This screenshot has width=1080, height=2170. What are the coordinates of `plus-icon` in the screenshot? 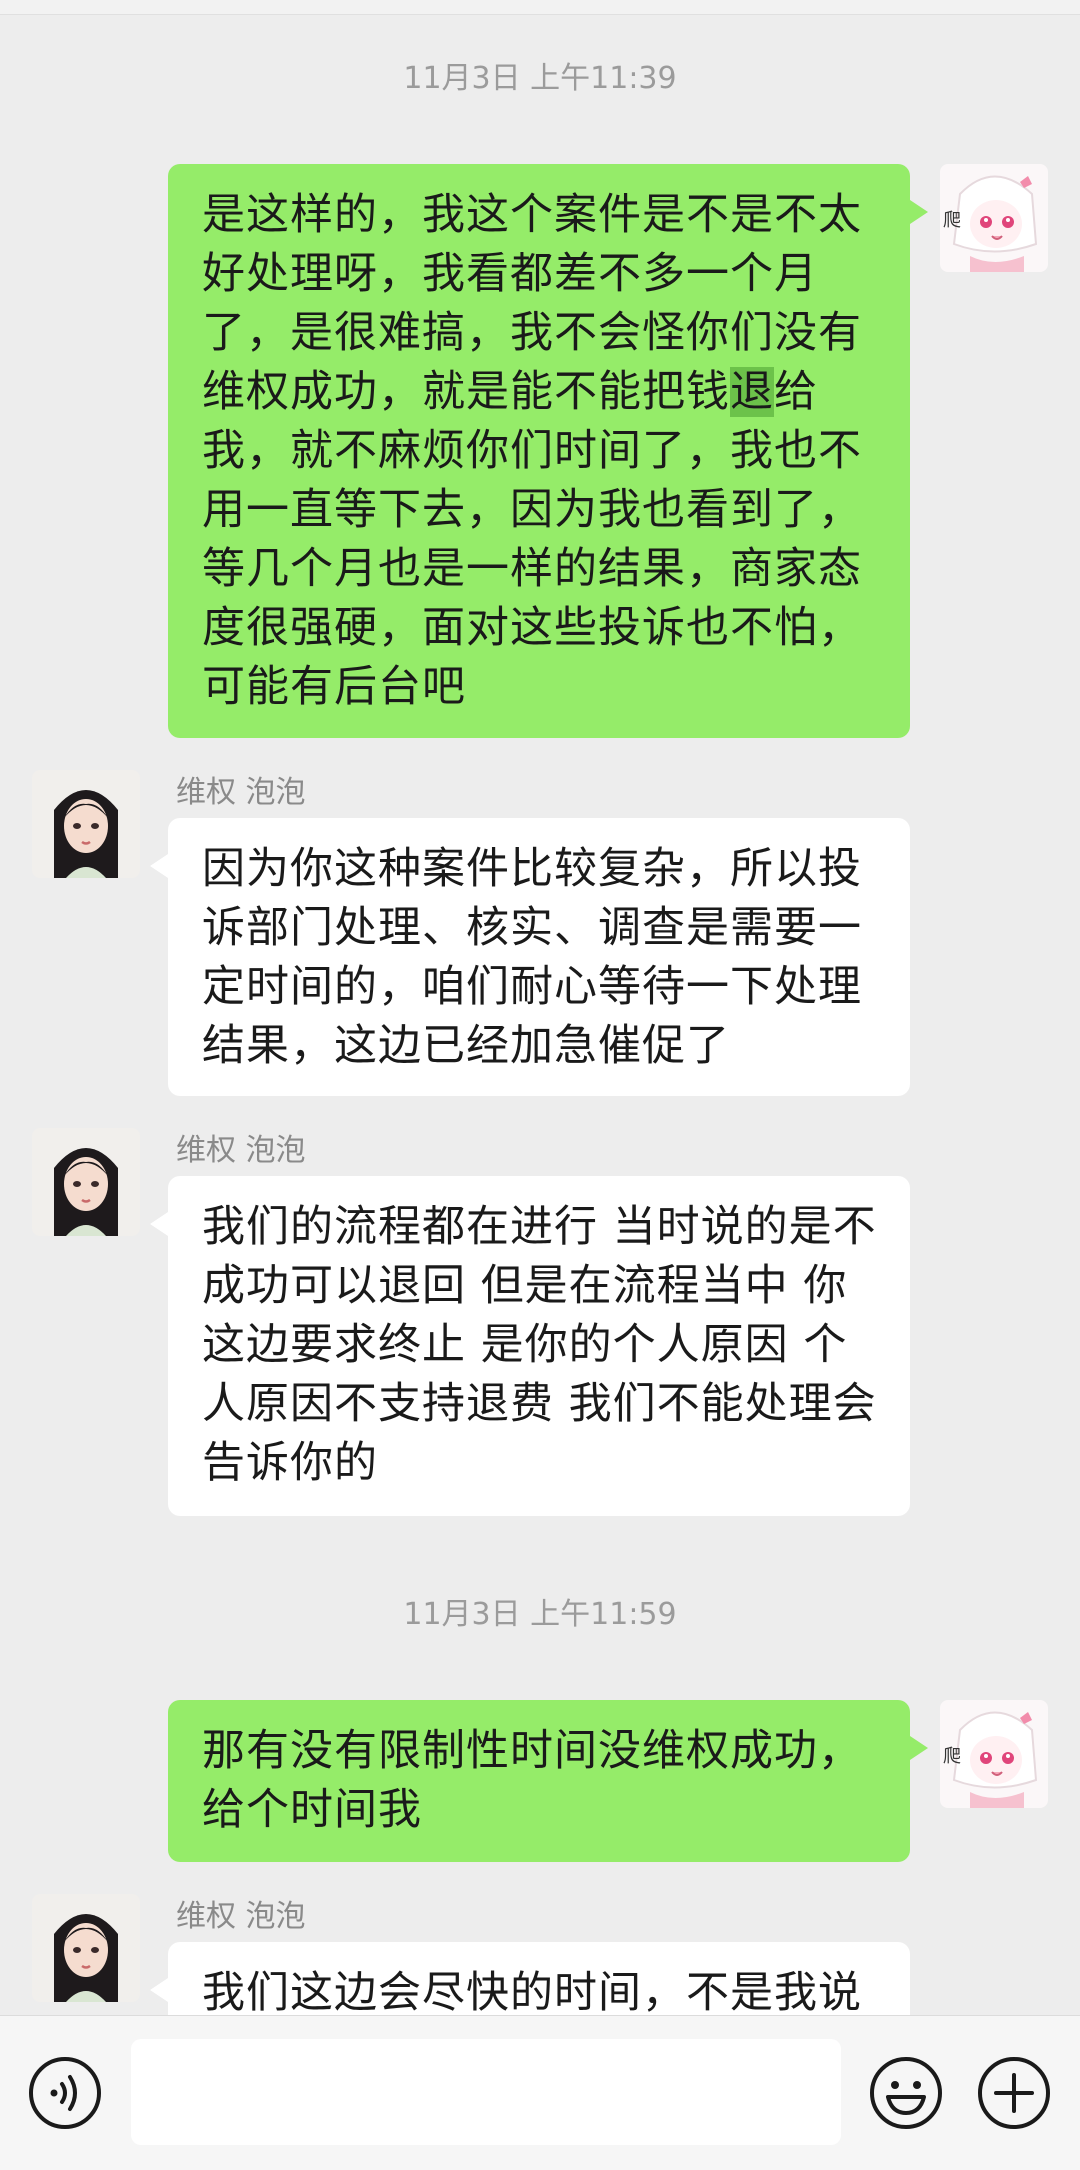 It's located at (1014, 2093).